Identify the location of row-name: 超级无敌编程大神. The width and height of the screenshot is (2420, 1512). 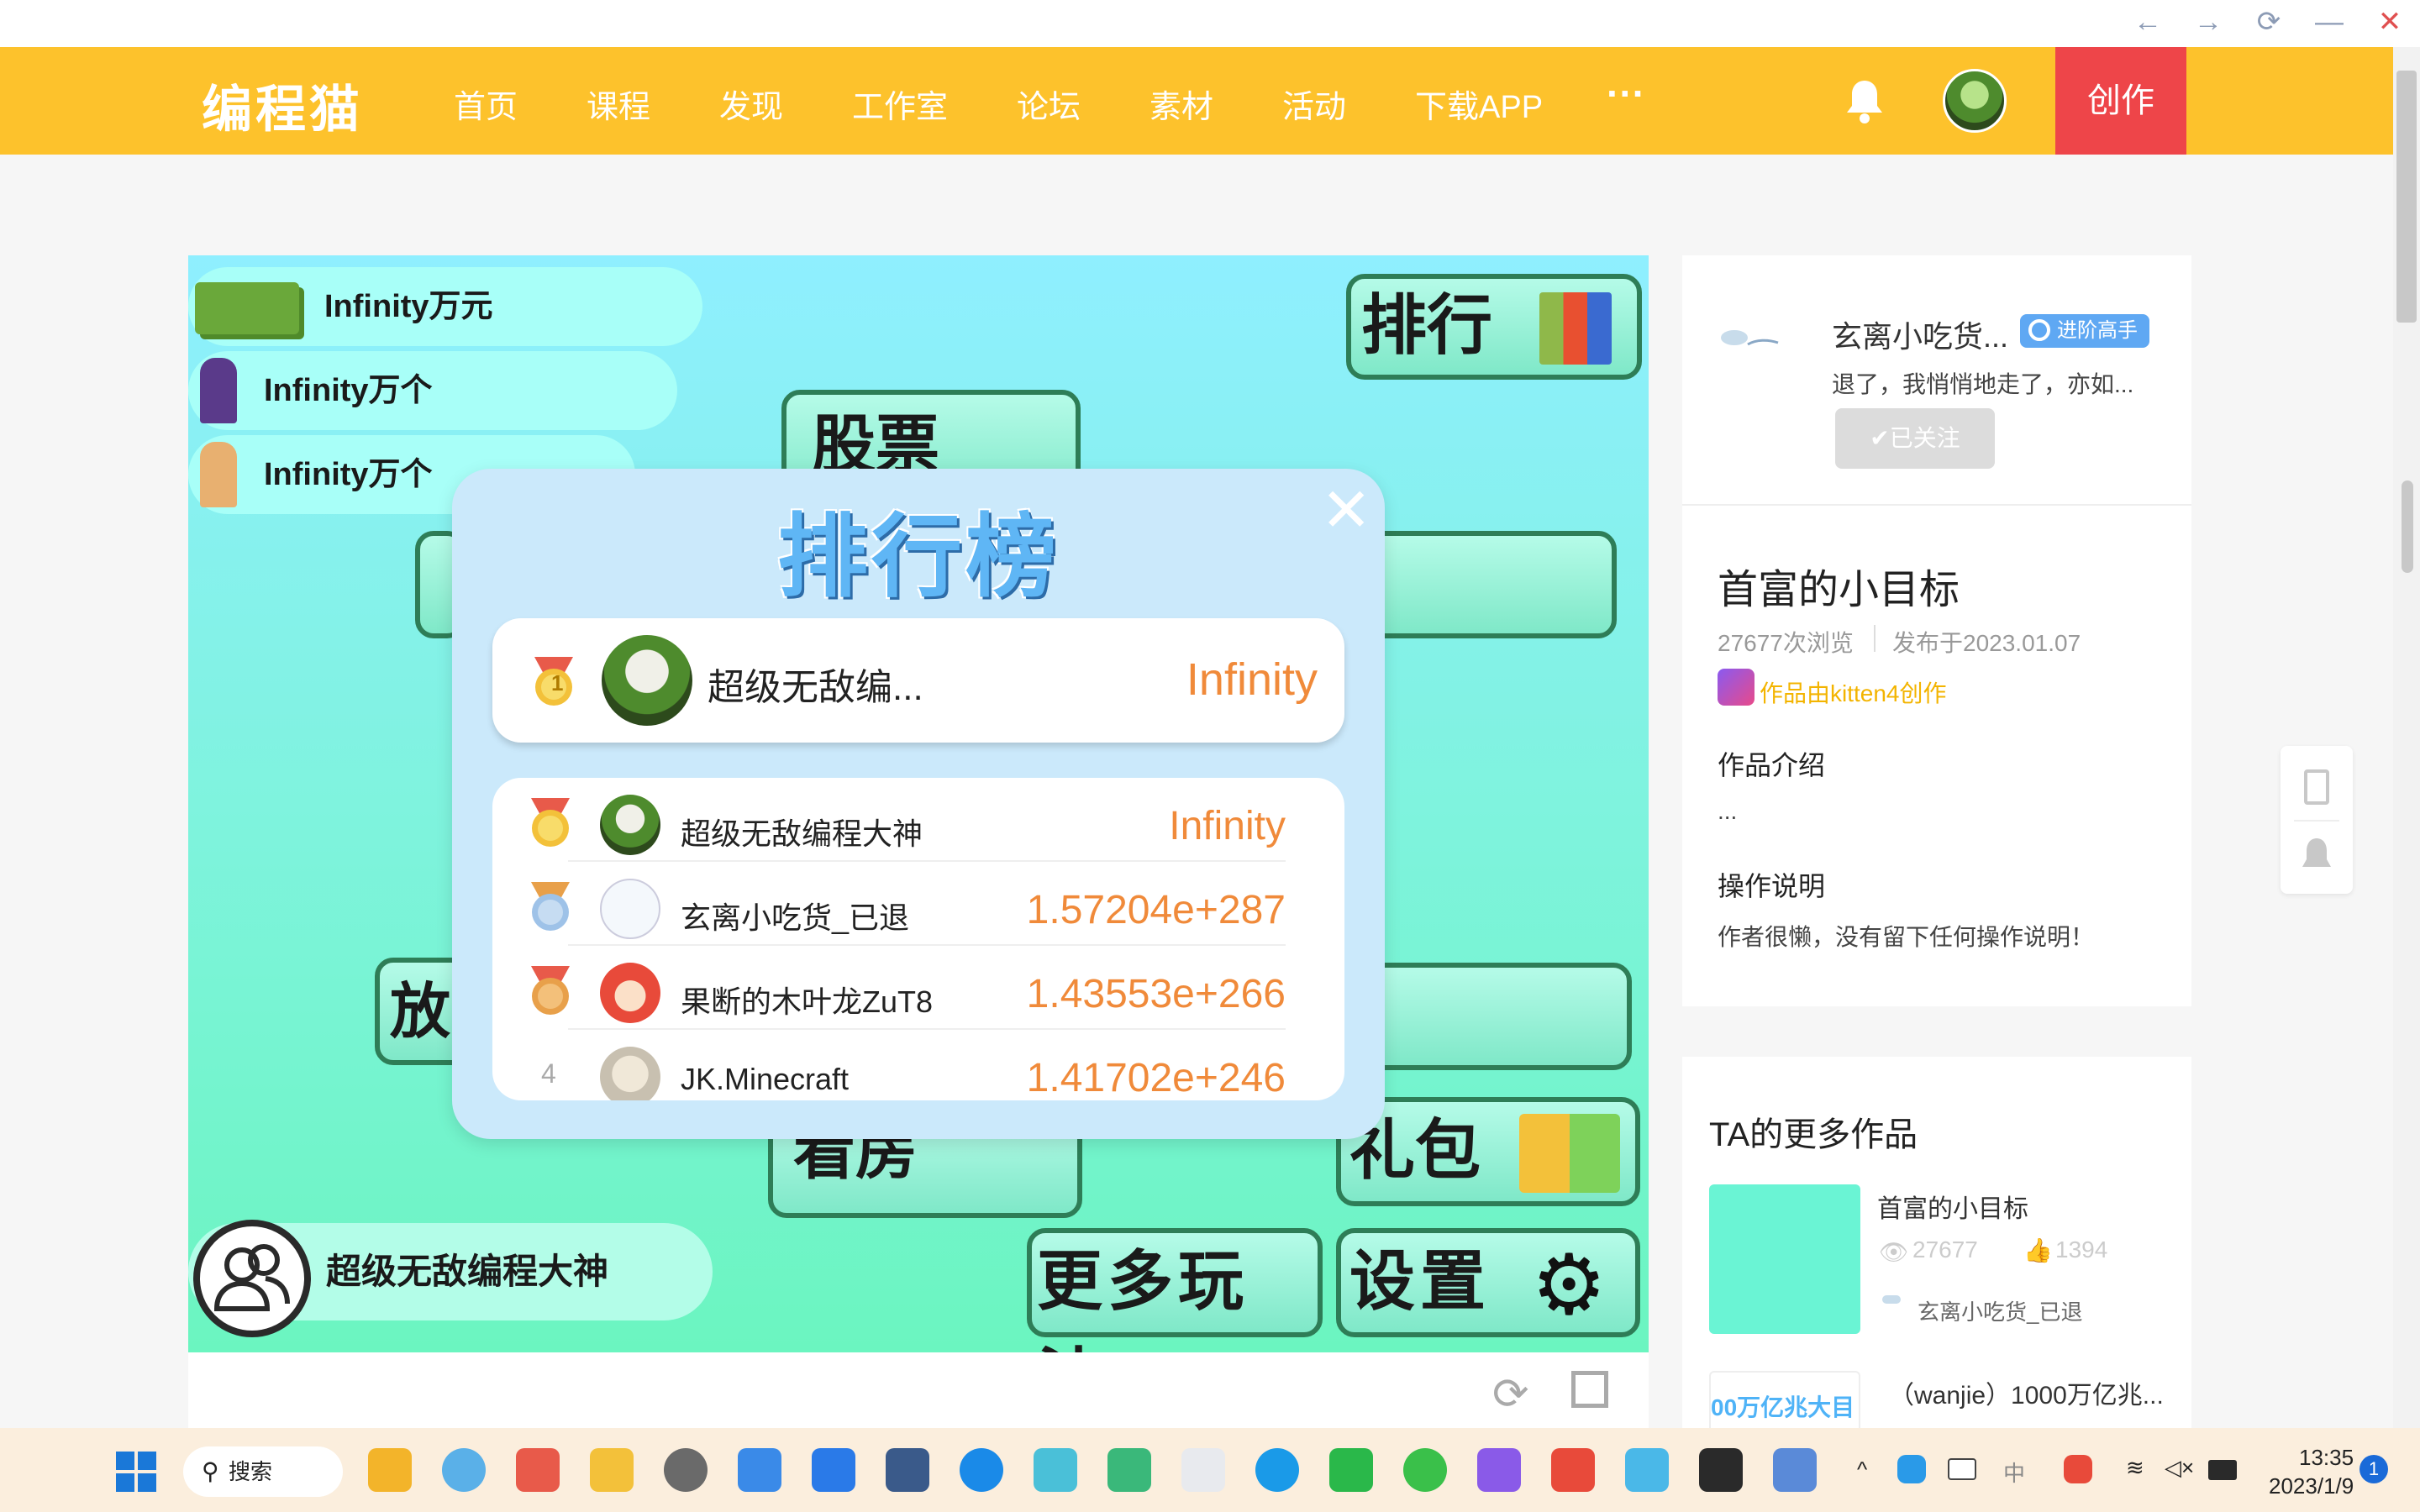
(802, 833).